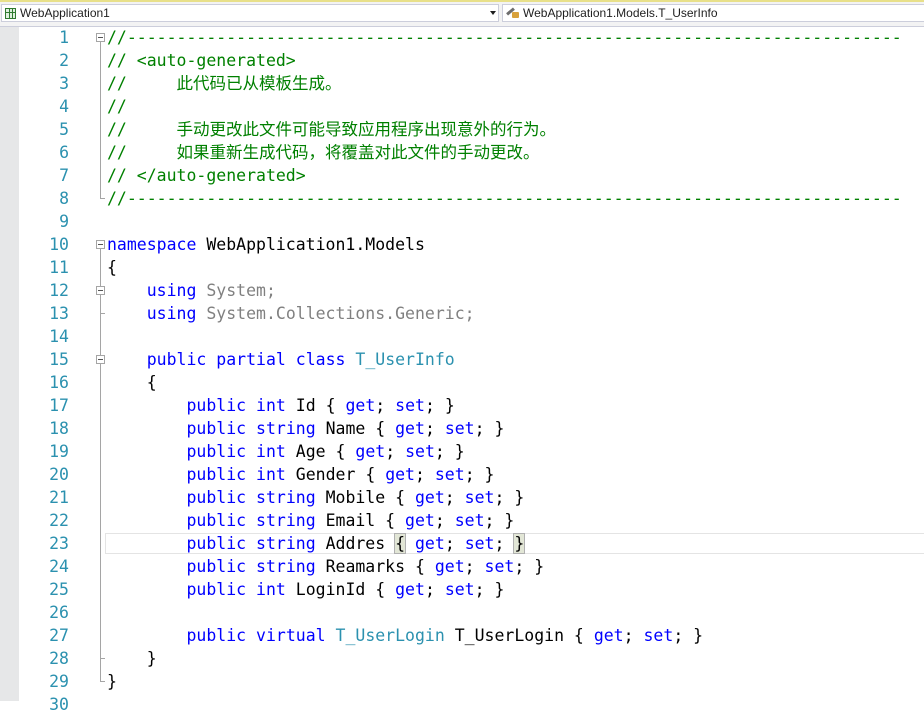  What do you see at coordinates (462, 359) in the screenshot?
I see `code-line: 15 public partial class T_UserInfo` at bounding box center [462, 359].